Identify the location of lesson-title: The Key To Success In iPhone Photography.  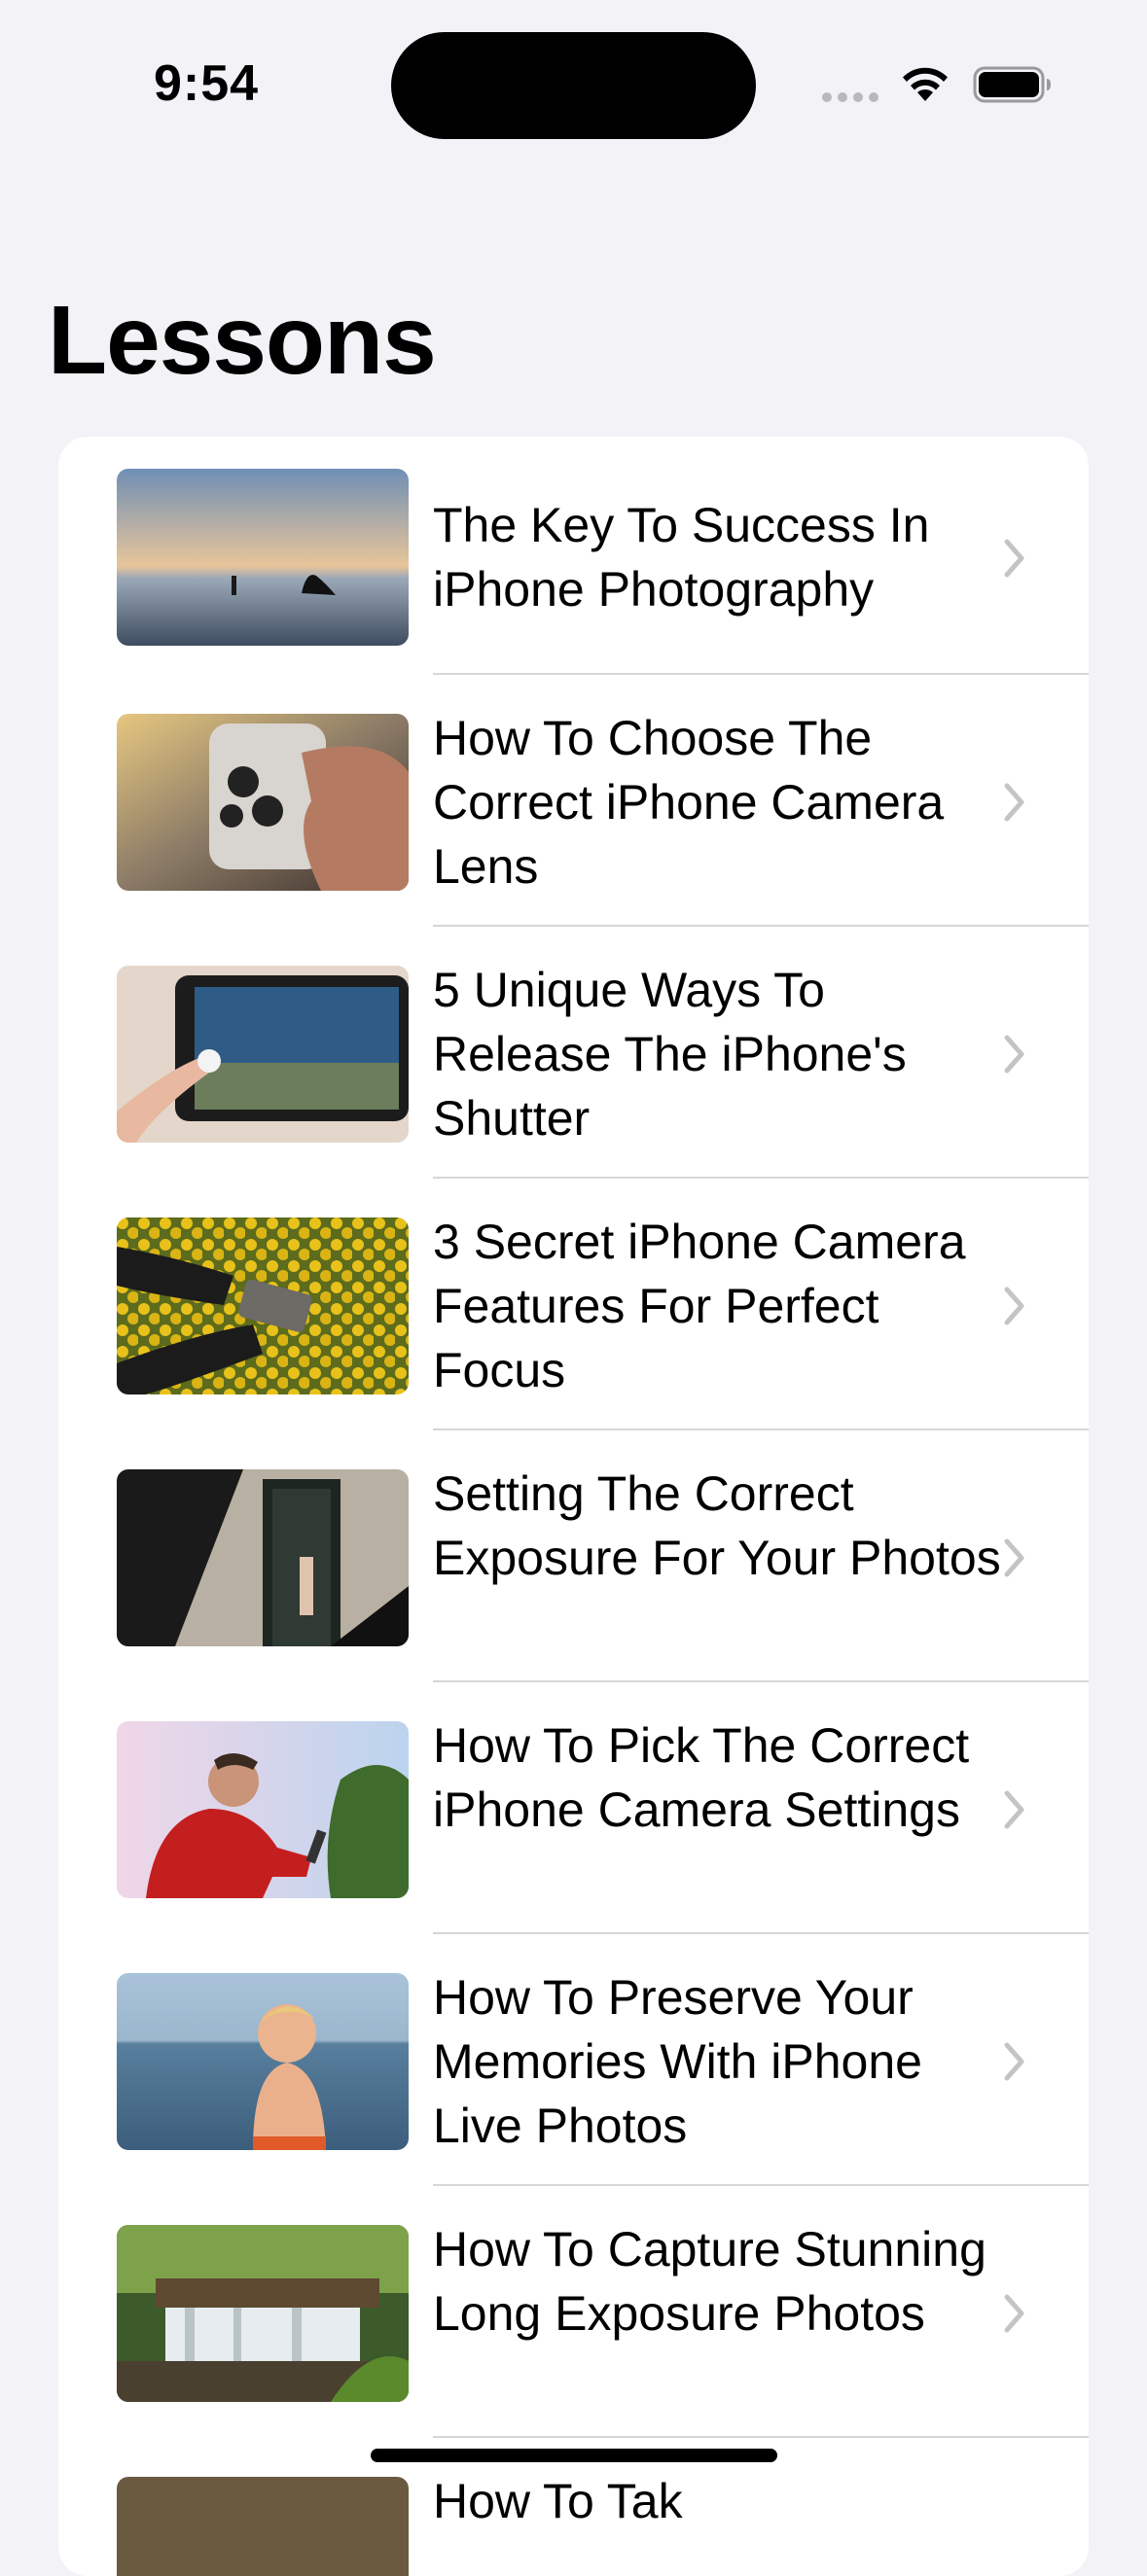
(681, 557).